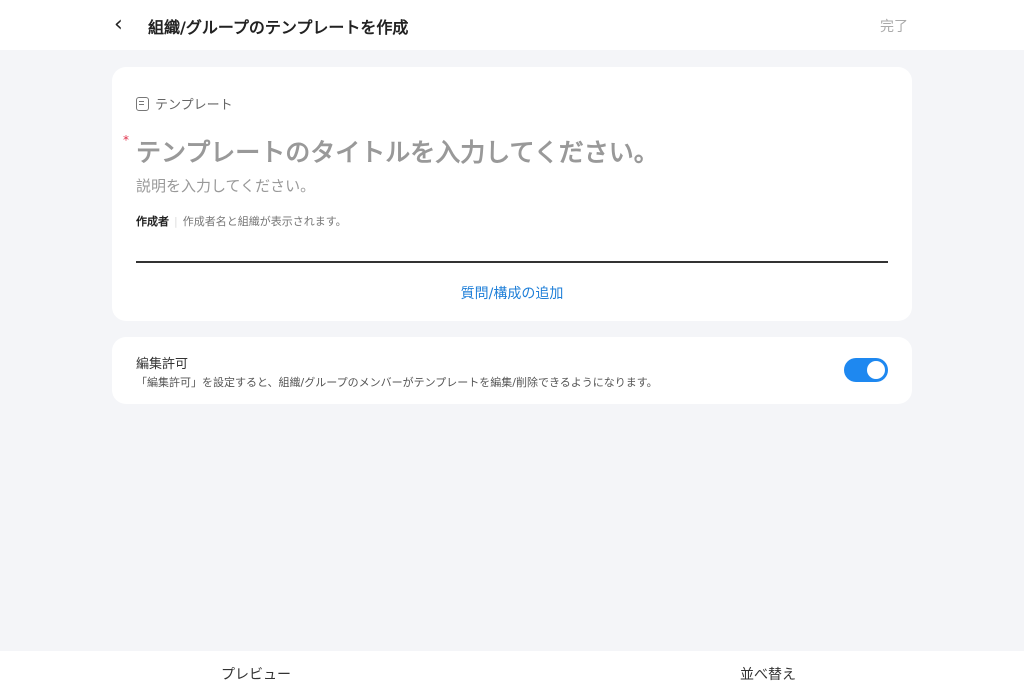  Describe the element at coordinates (894, 26) in the screenshot. I see `done-button: 完了` at that location.